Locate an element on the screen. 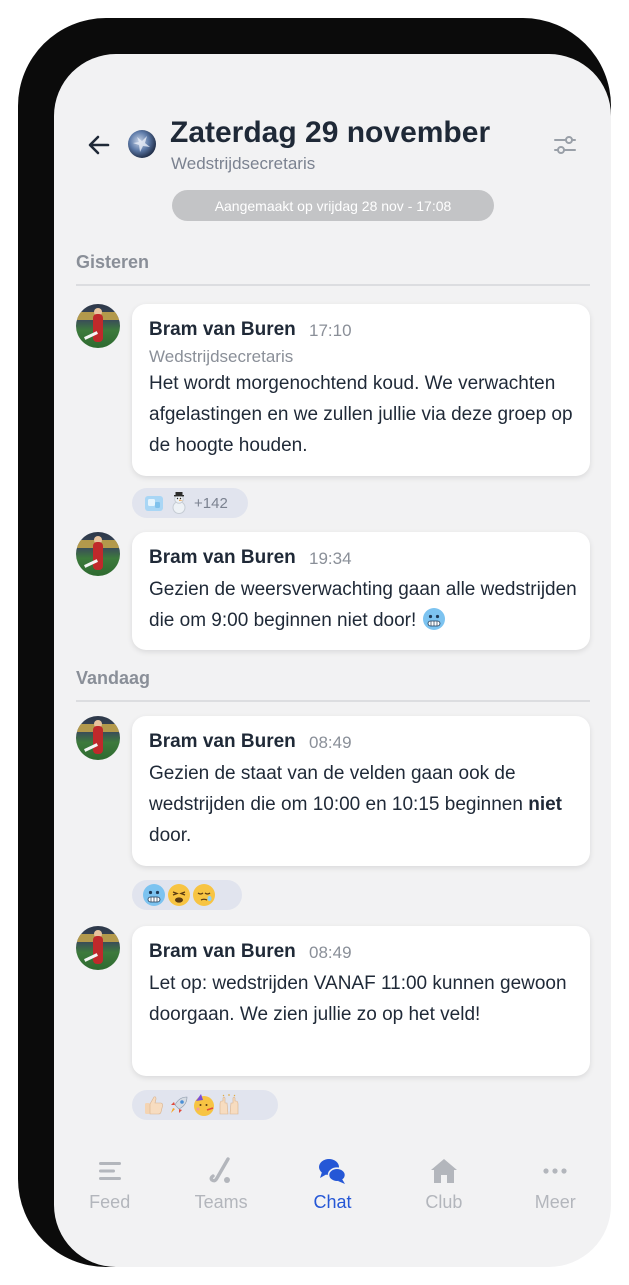  group-avatar is located at coordinates (142, 144).